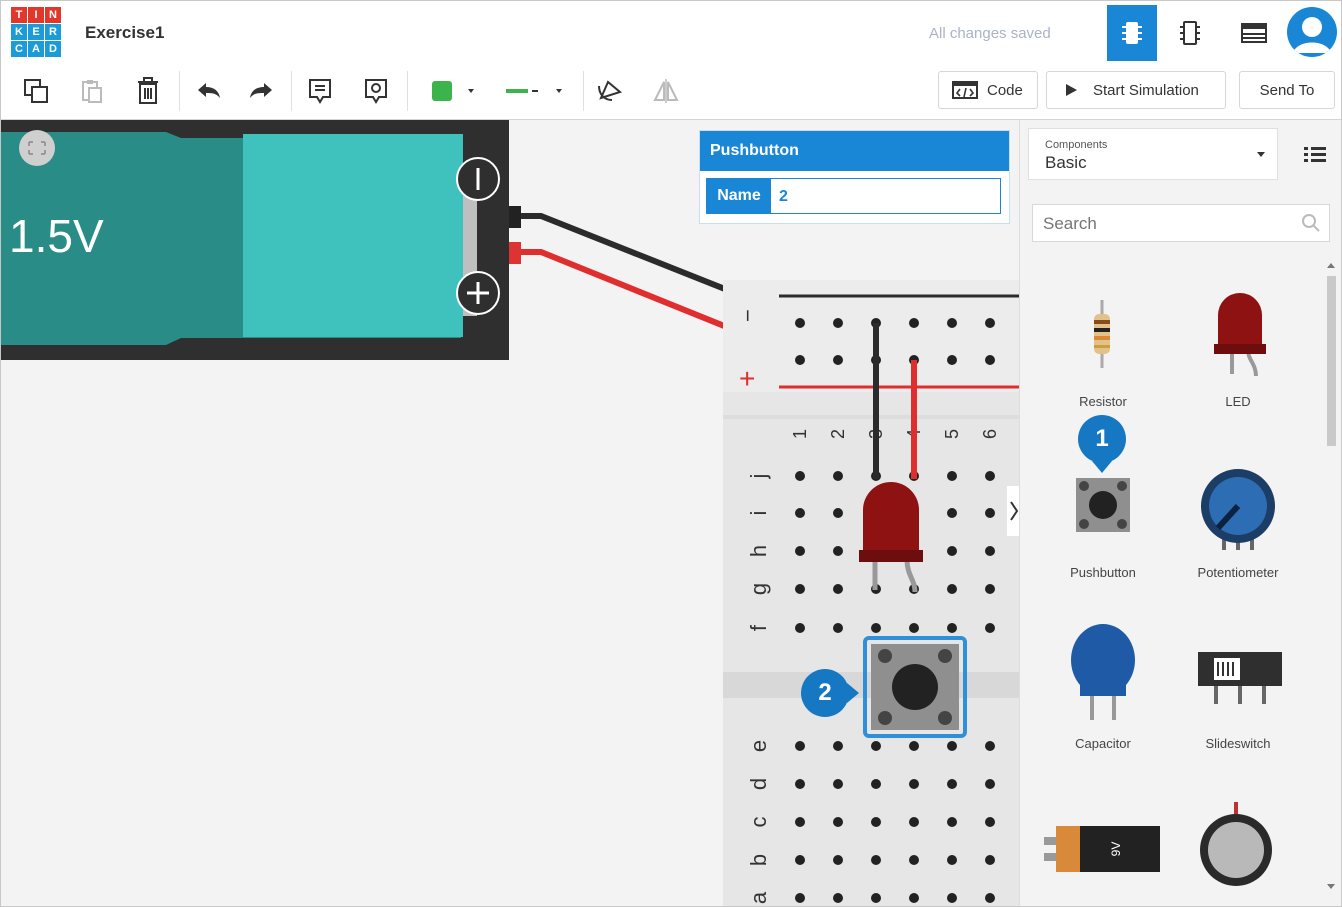 This screenshot has height=907, width=1342. What do you see at coordinates (1132, 33) in the screenshot?
I see `circuit-view-button` at bounding box center [1132, 33].